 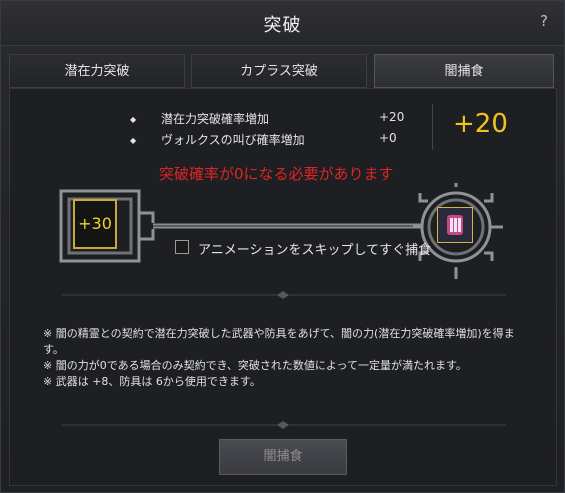 I want to click on armor-item-icon, so click(x=455, y=225).